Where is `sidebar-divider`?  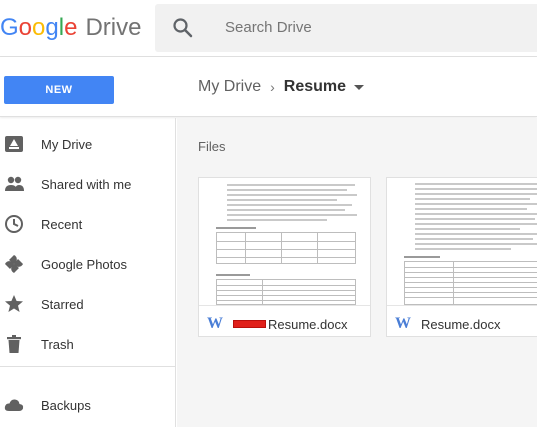 sidebar-divider is located at coordinates (88, 366).